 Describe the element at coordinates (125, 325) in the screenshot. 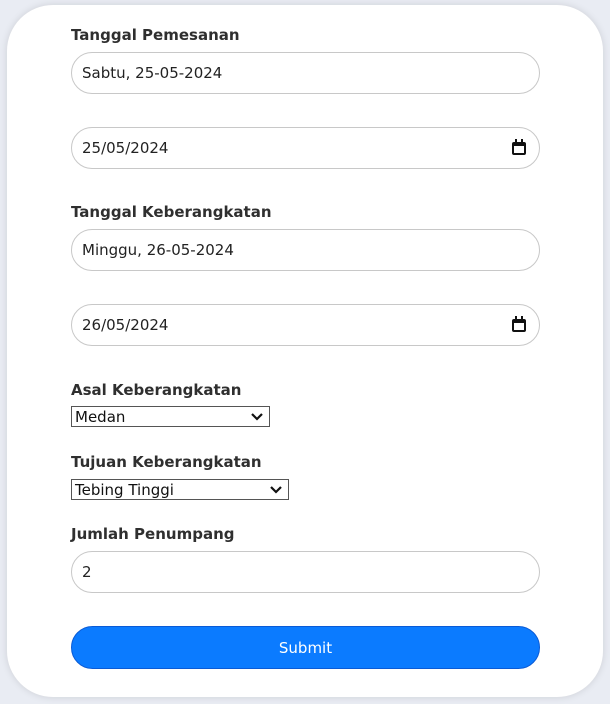

I see `departure-date-picker-value: 26/05/2024` at that location.